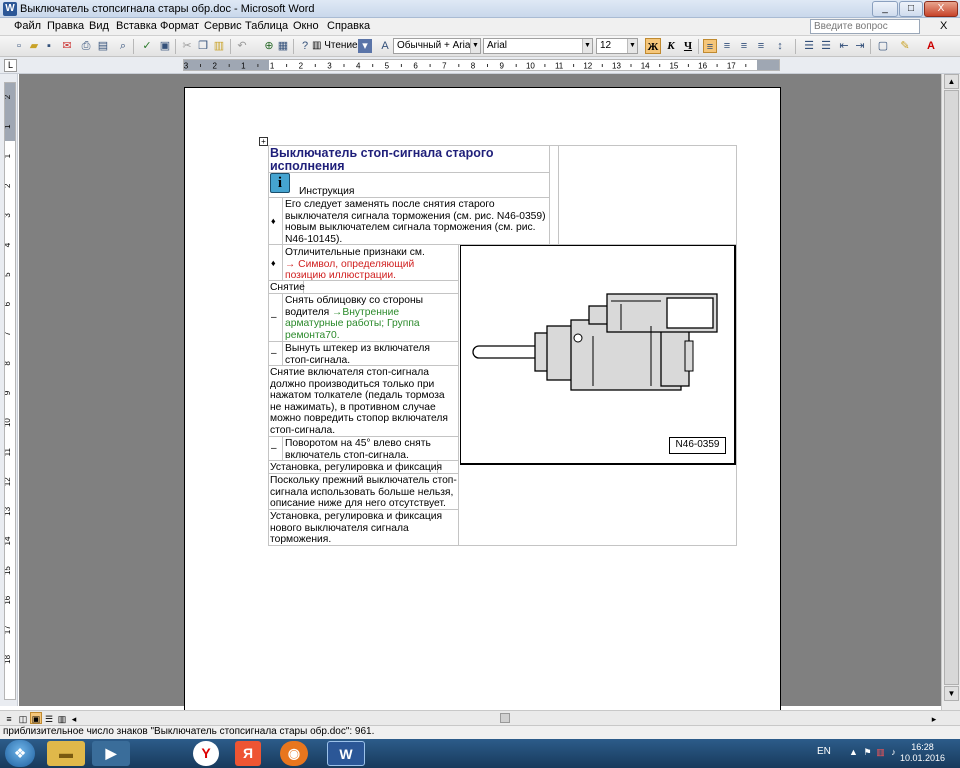  Describe the element at coordinates (365, 46) in the screenshot. I see `toolbar-options-icon: ▾` at that location.